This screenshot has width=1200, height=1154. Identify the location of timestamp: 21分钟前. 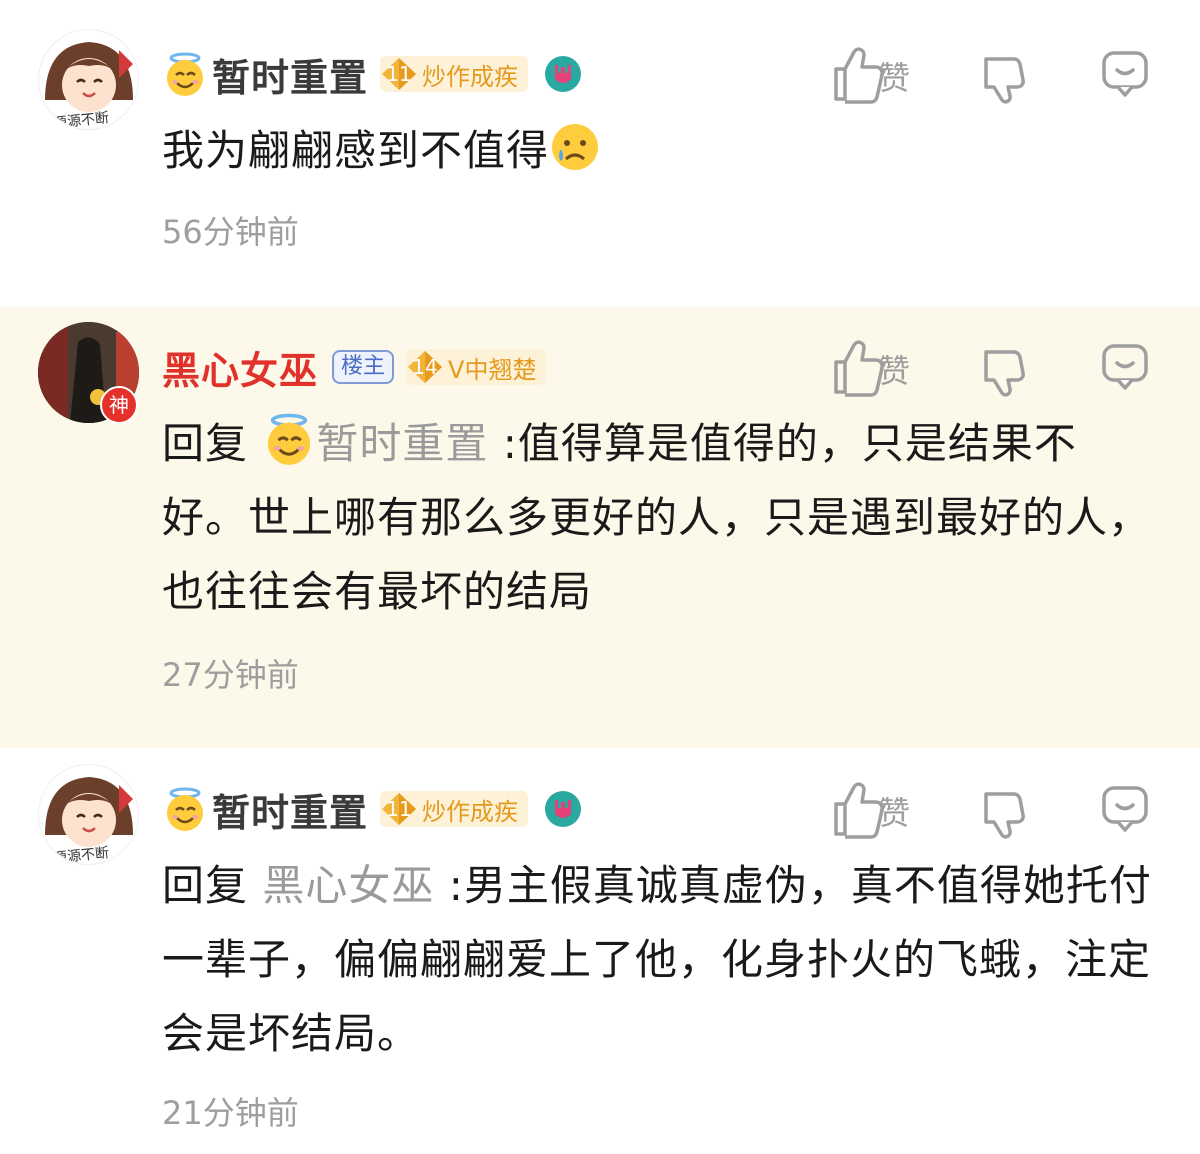
(230, 1113).